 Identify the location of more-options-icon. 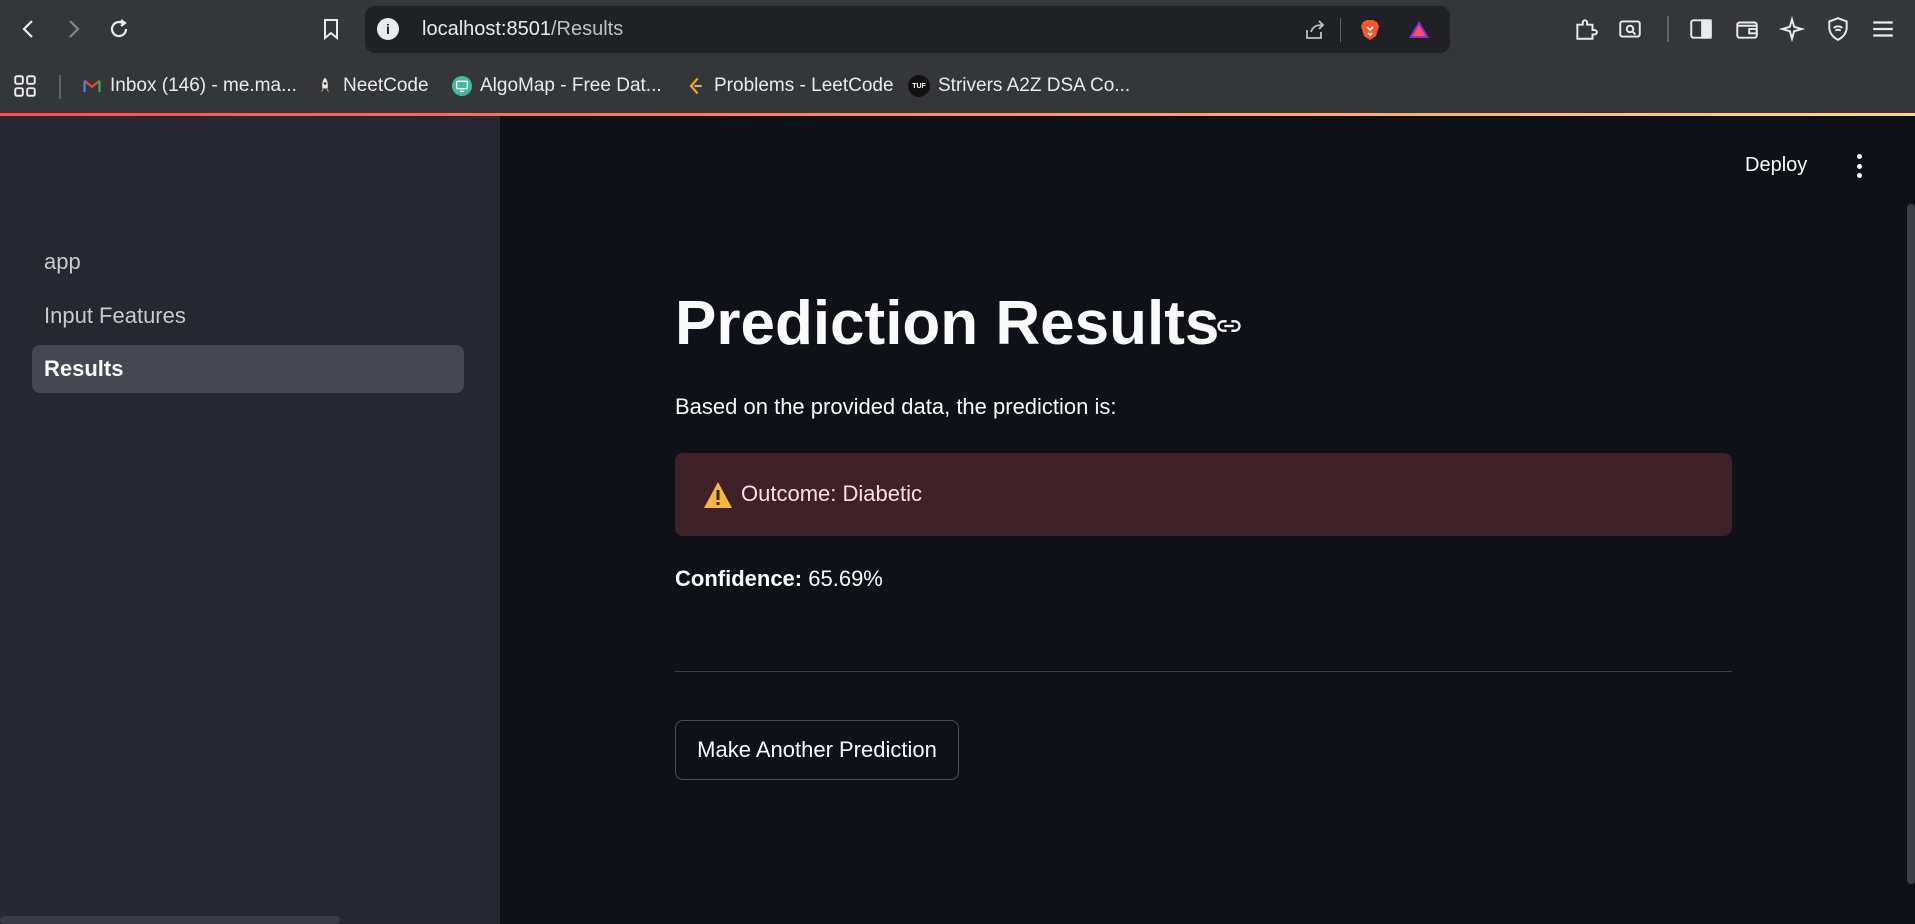
(1859, 166).